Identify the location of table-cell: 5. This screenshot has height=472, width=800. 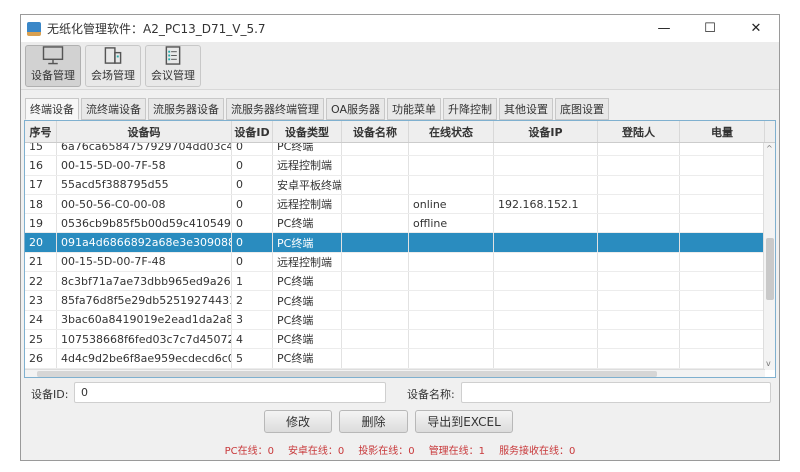
(252, 358).